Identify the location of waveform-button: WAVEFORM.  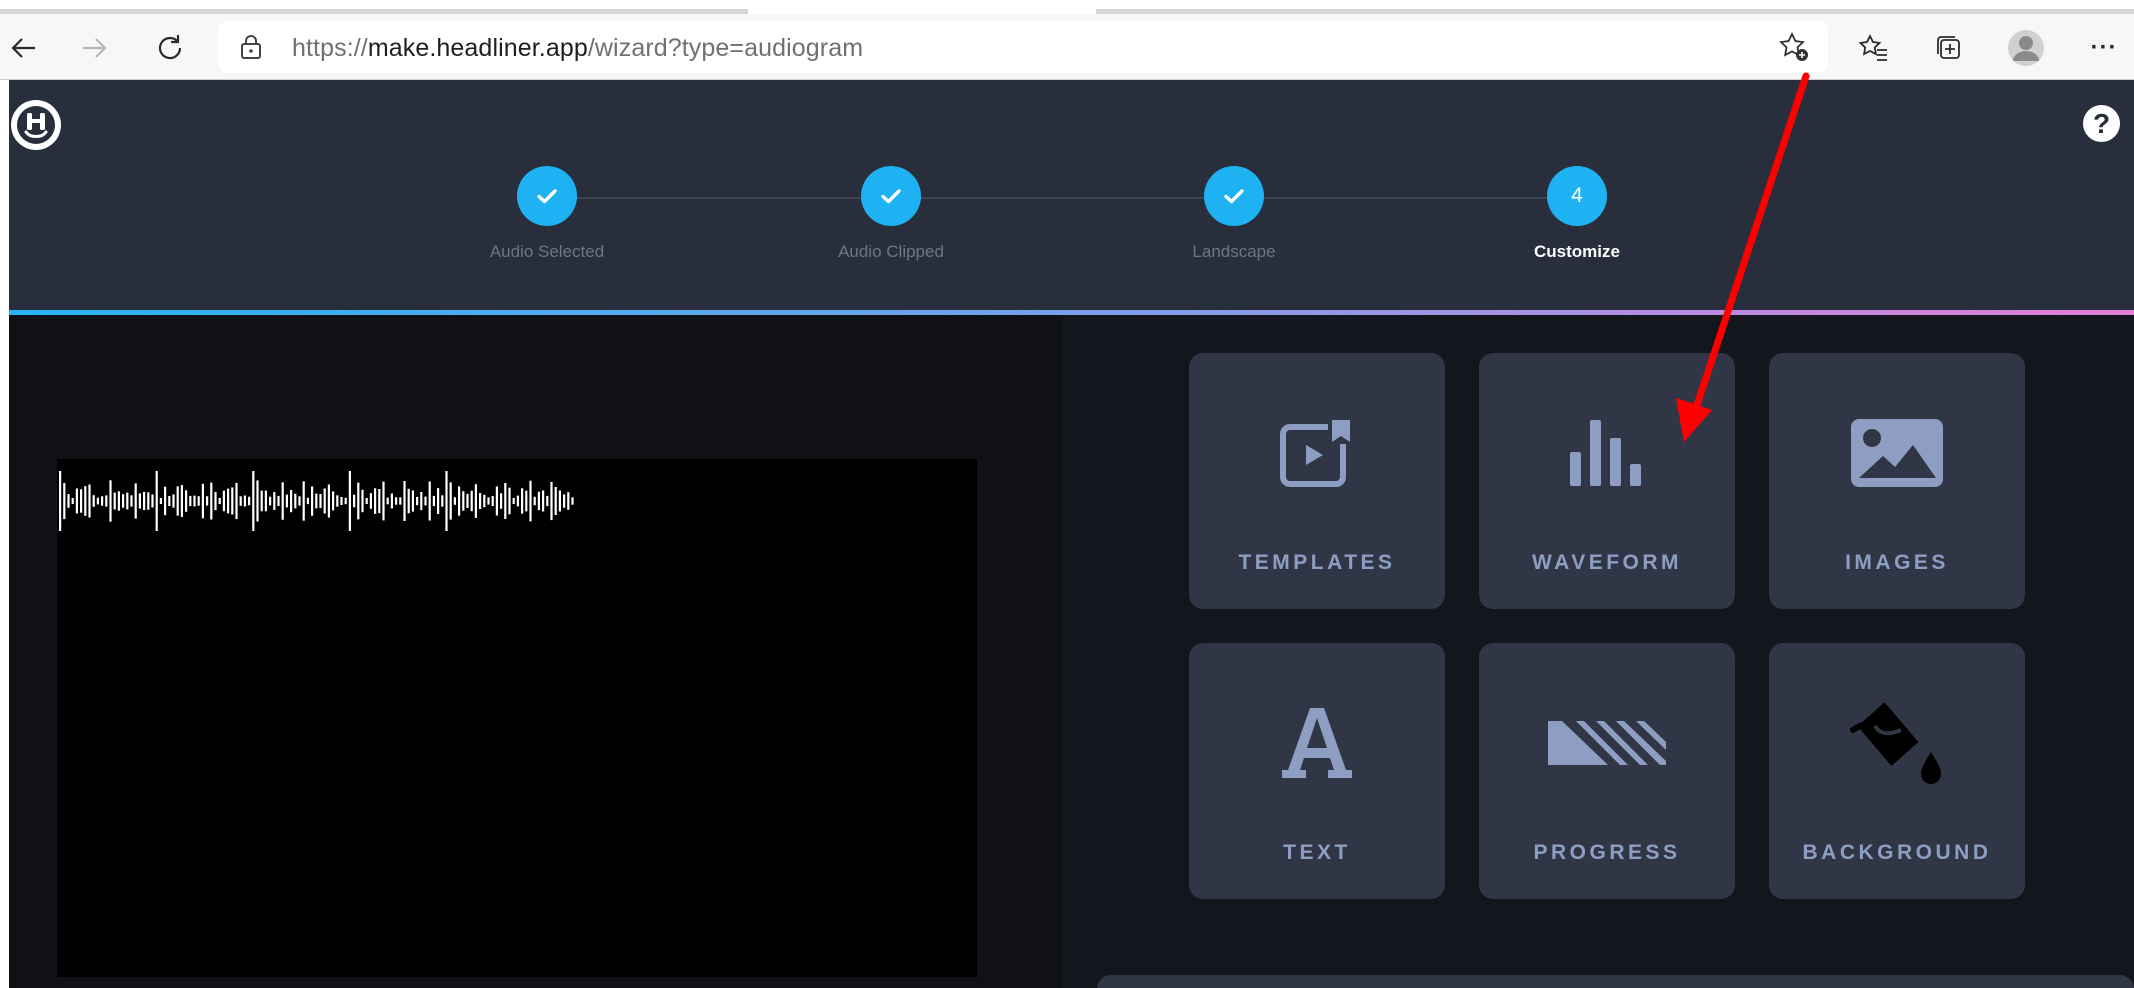
(1607, 481).